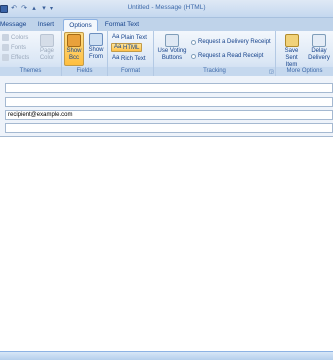 This screenshot has width=333, height=360. What do you see at coordinates (166, 24) in the screenshot?
I see `ribbon-tabs: Message Insert Options Format Text` at bounding box center [166, 24].